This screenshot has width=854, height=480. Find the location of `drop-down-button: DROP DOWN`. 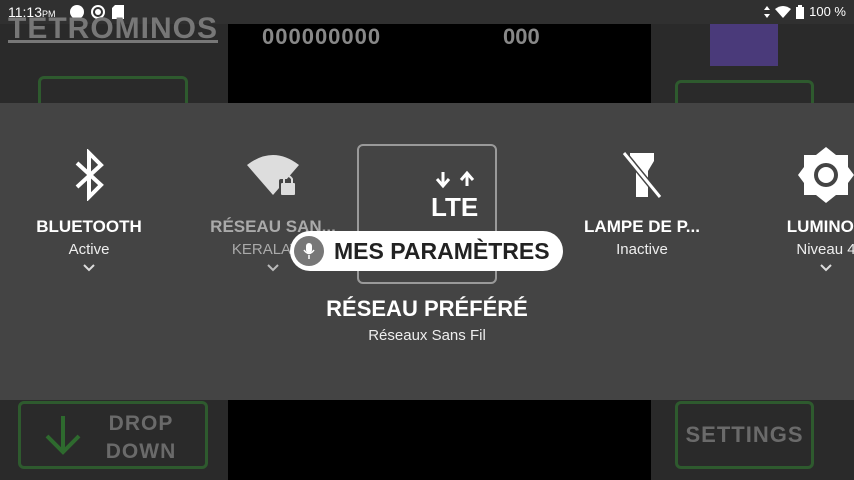

drop-down-button: DROP DOWN is located at coordinates (113, 435).